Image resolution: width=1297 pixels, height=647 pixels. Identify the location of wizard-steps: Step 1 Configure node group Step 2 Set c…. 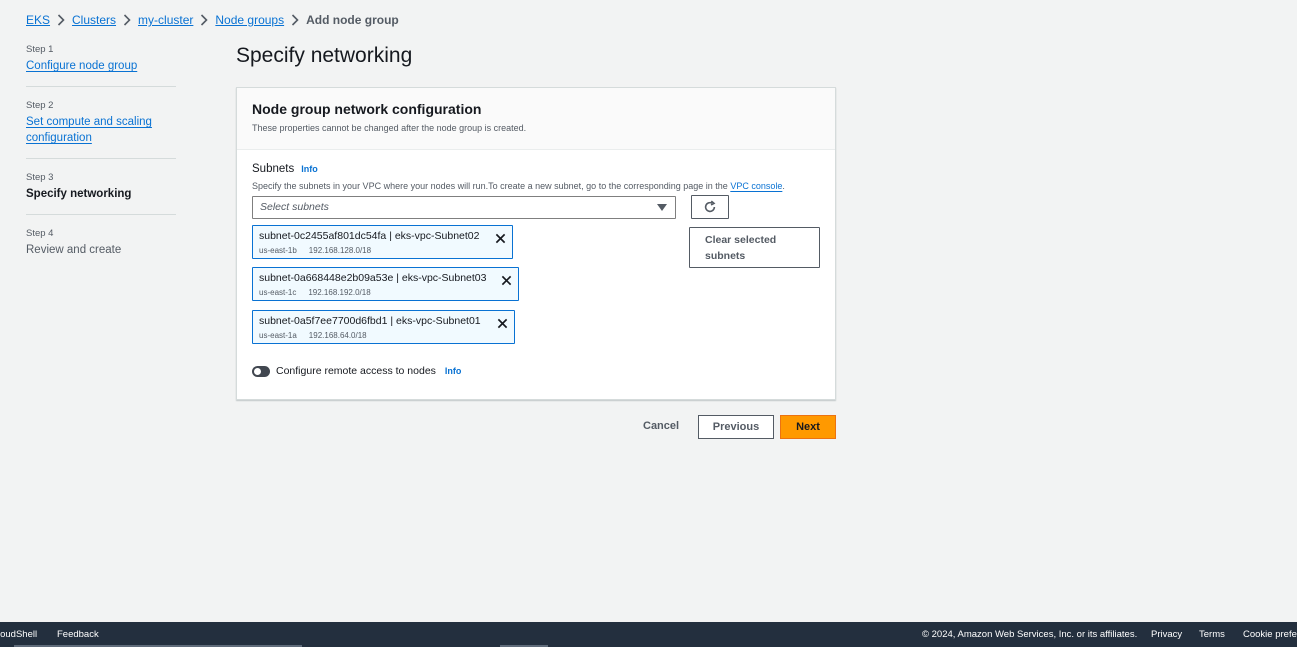
(101, 163).